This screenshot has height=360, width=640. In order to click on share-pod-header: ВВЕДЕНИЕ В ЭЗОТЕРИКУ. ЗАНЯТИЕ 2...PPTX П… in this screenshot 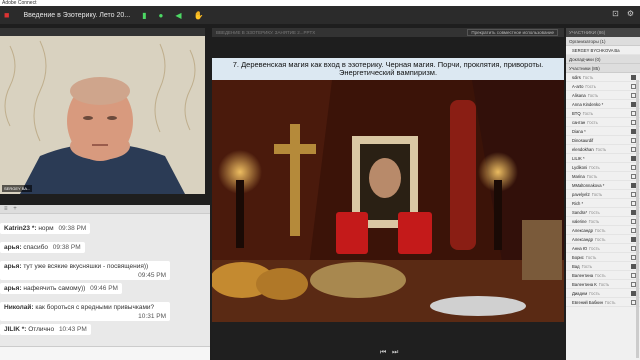, I will do `click(388, 32)`.